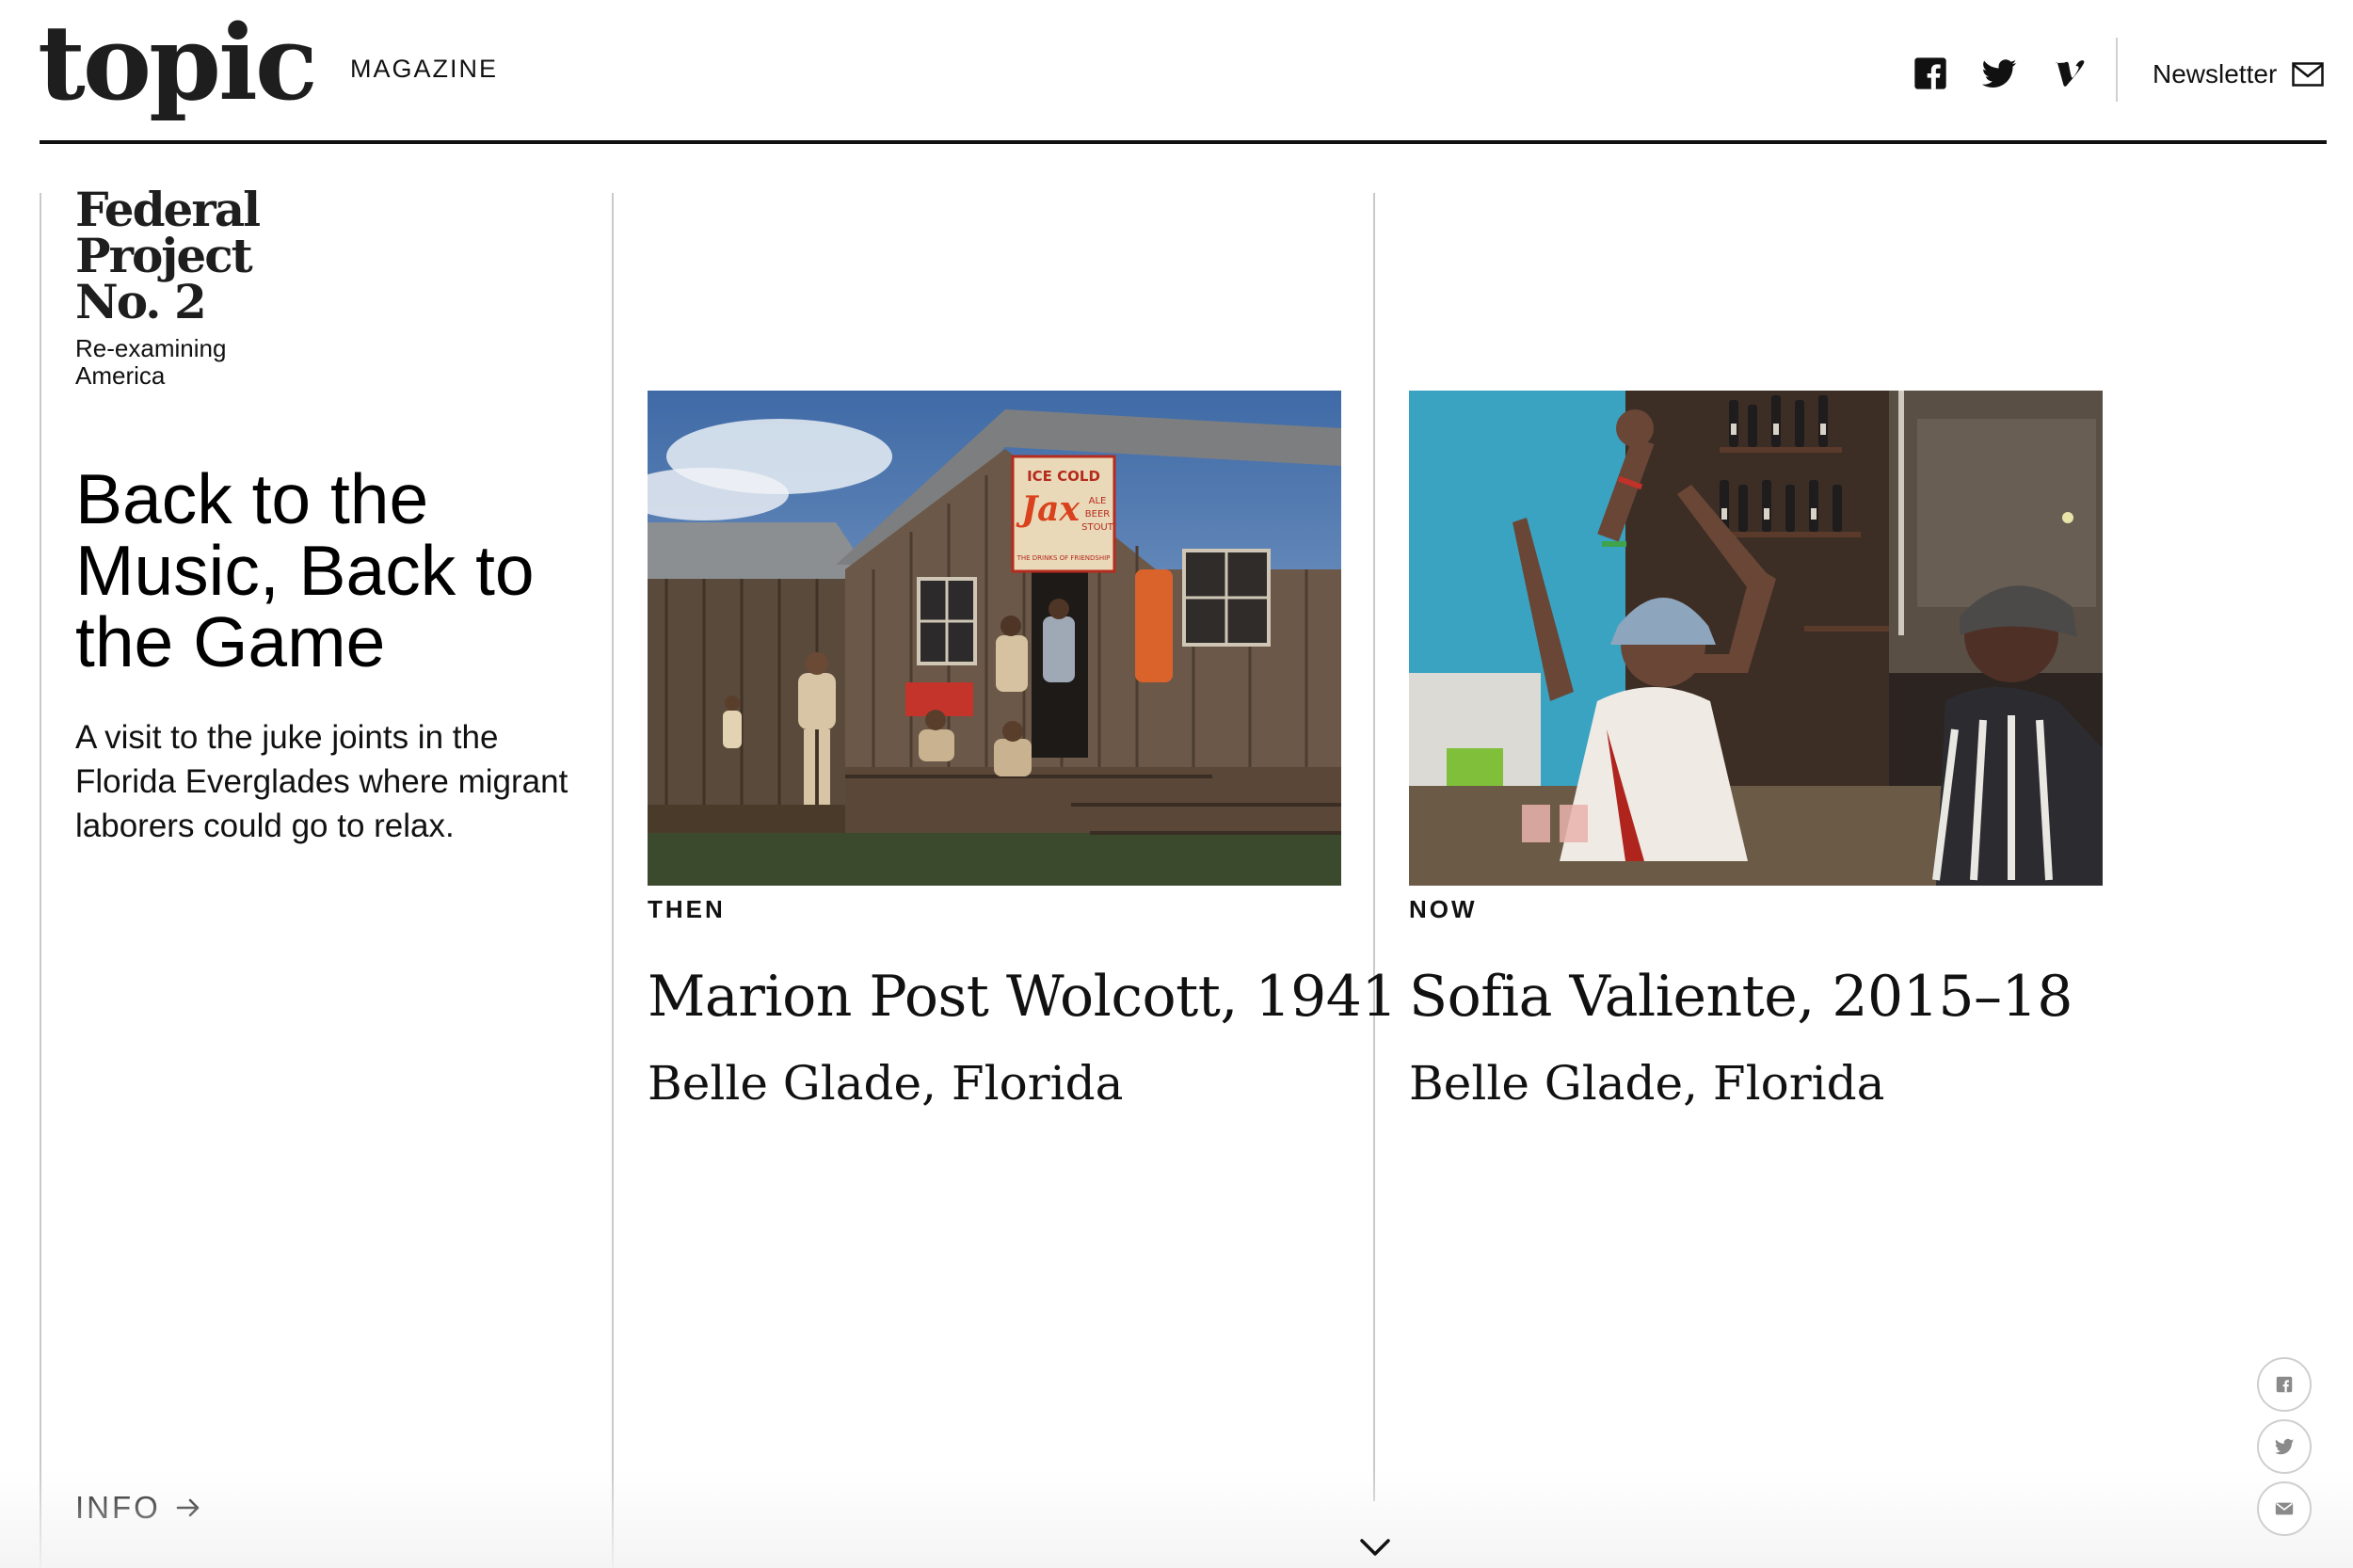  Describe the element at coordinates (168, 209) in the screenshot. I see `project-title-line: Federal` at that location.